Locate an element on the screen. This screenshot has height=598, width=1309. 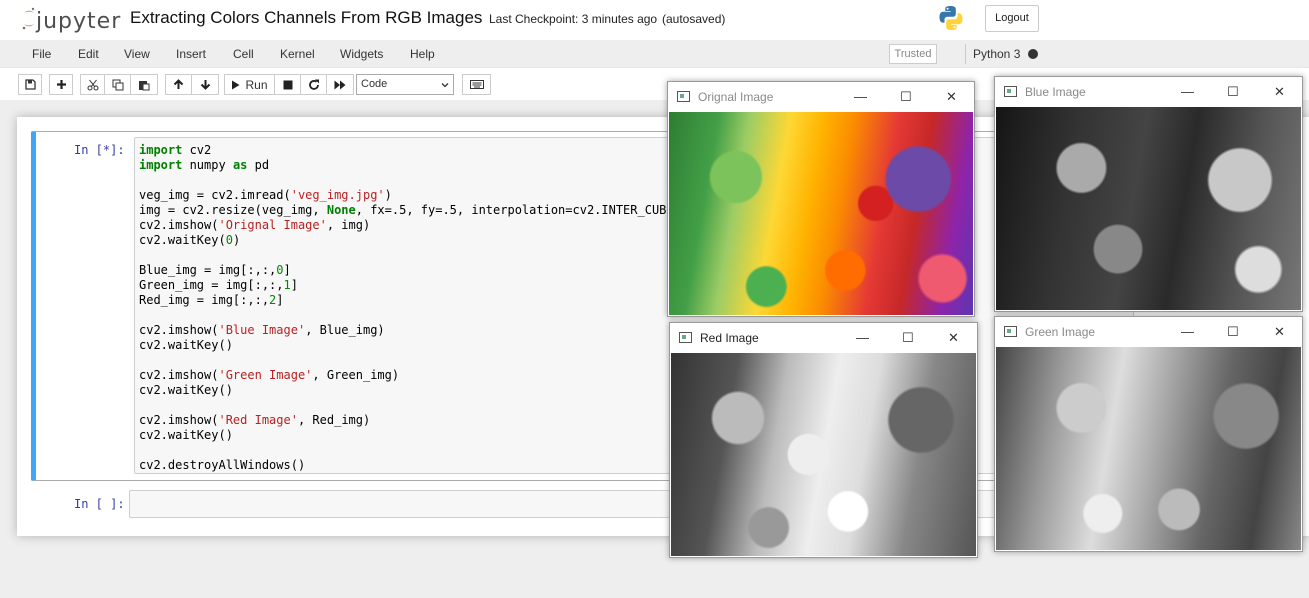
window-title: Red Image is located at coordinates (729, 338).